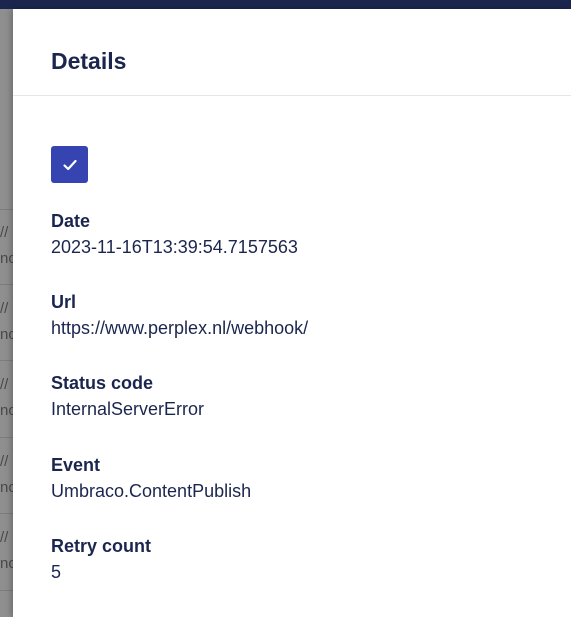 The height and width of the screenshot is (617, 571). Describe the element at coordinates (102, 383) in the screenshot. I see `field-label: Status code` at that location.